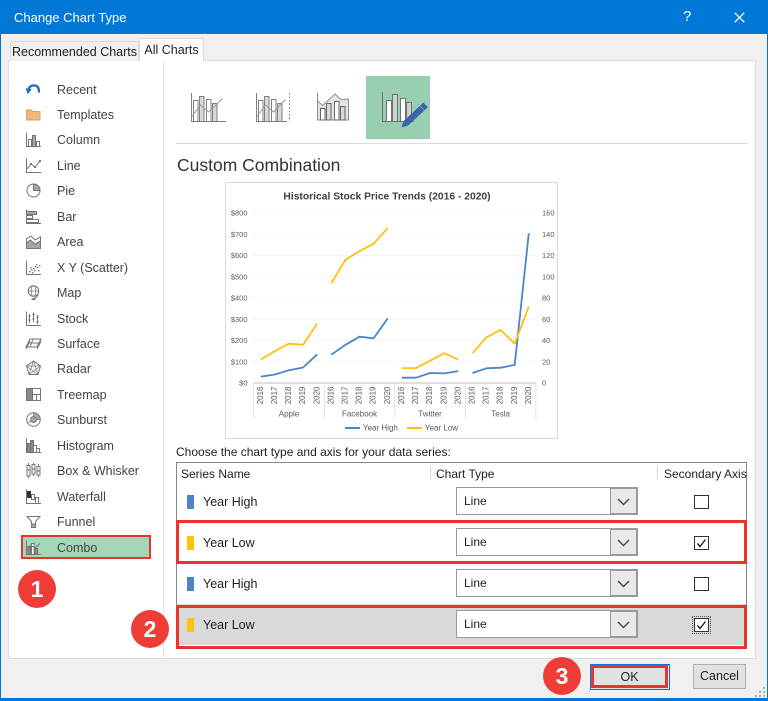 The width and height of the screenshot is (768, 701). I want to click on svg-text: 0, so click(544, 383).